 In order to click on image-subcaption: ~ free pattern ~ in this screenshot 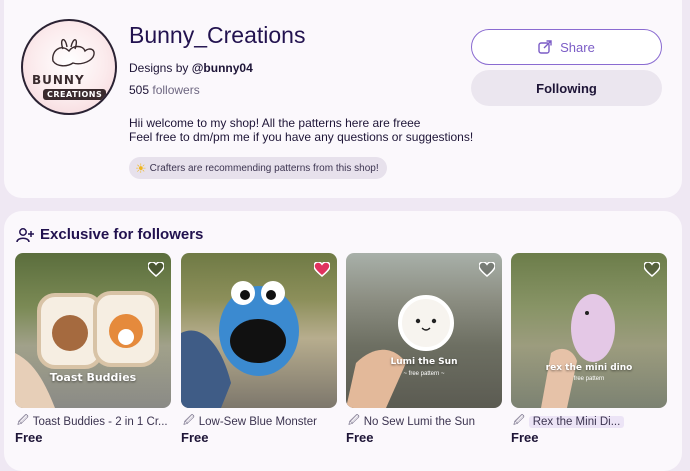, I will do `click(424, 374)`.